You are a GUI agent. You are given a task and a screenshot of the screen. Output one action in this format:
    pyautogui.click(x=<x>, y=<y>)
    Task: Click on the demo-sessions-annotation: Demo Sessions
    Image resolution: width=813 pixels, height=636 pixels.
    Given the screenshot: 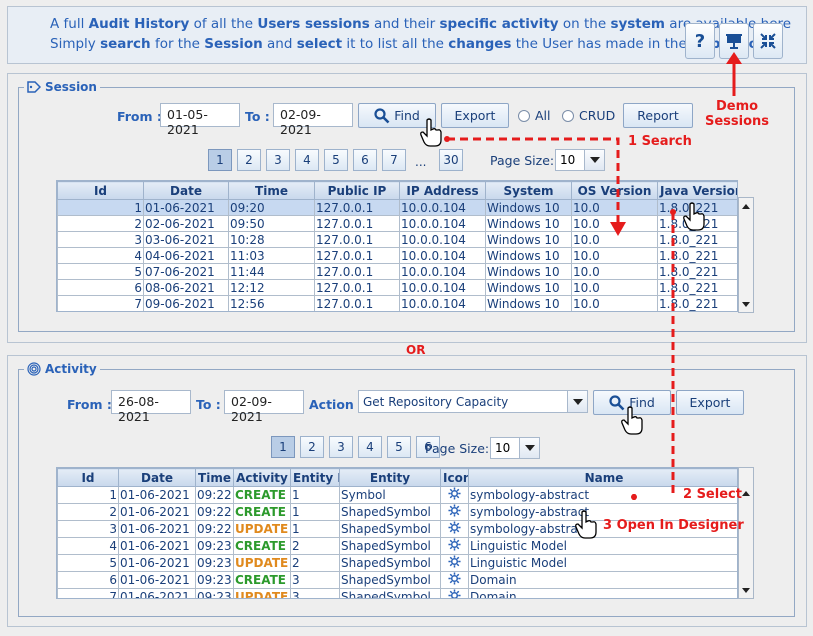 What is the action you would take?
    pyautogui.click(x=737, y=114)
    